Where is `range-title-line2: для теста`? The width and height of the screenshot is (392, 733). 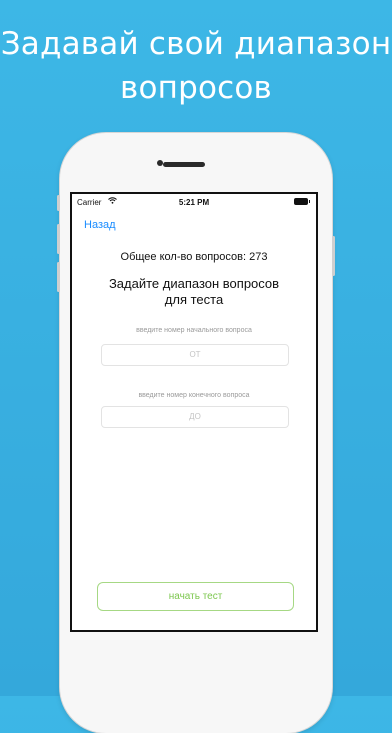 range-title-line2: для теста is located at coordinates (194, 299).